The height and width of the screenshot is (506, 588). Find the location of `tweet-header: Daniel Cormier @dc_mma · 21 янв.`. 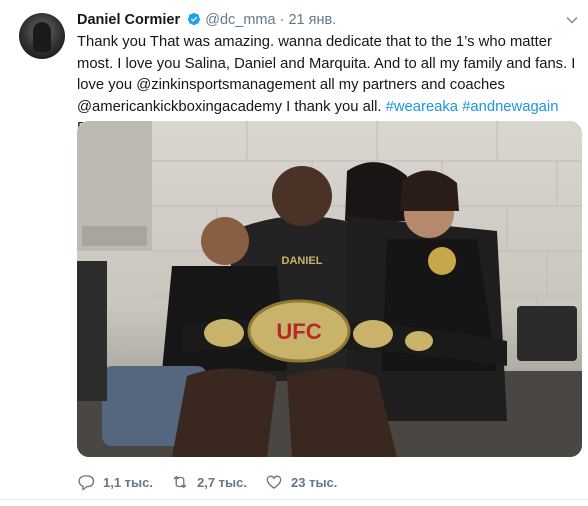

tweet-header: Daniel Cormier @dc_mma · 21 янв. is located at coordinates (206, 20).